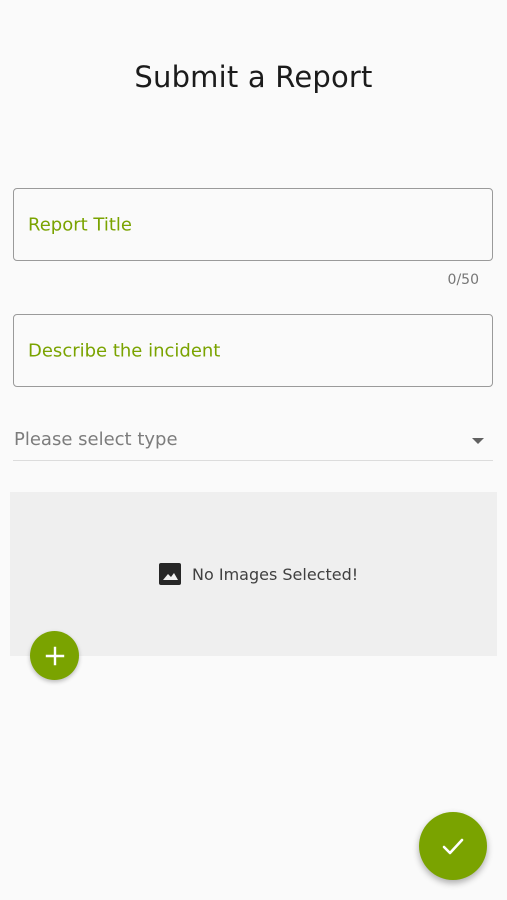  I want to click on title-character-counter: 0/50, so click(463, 280).